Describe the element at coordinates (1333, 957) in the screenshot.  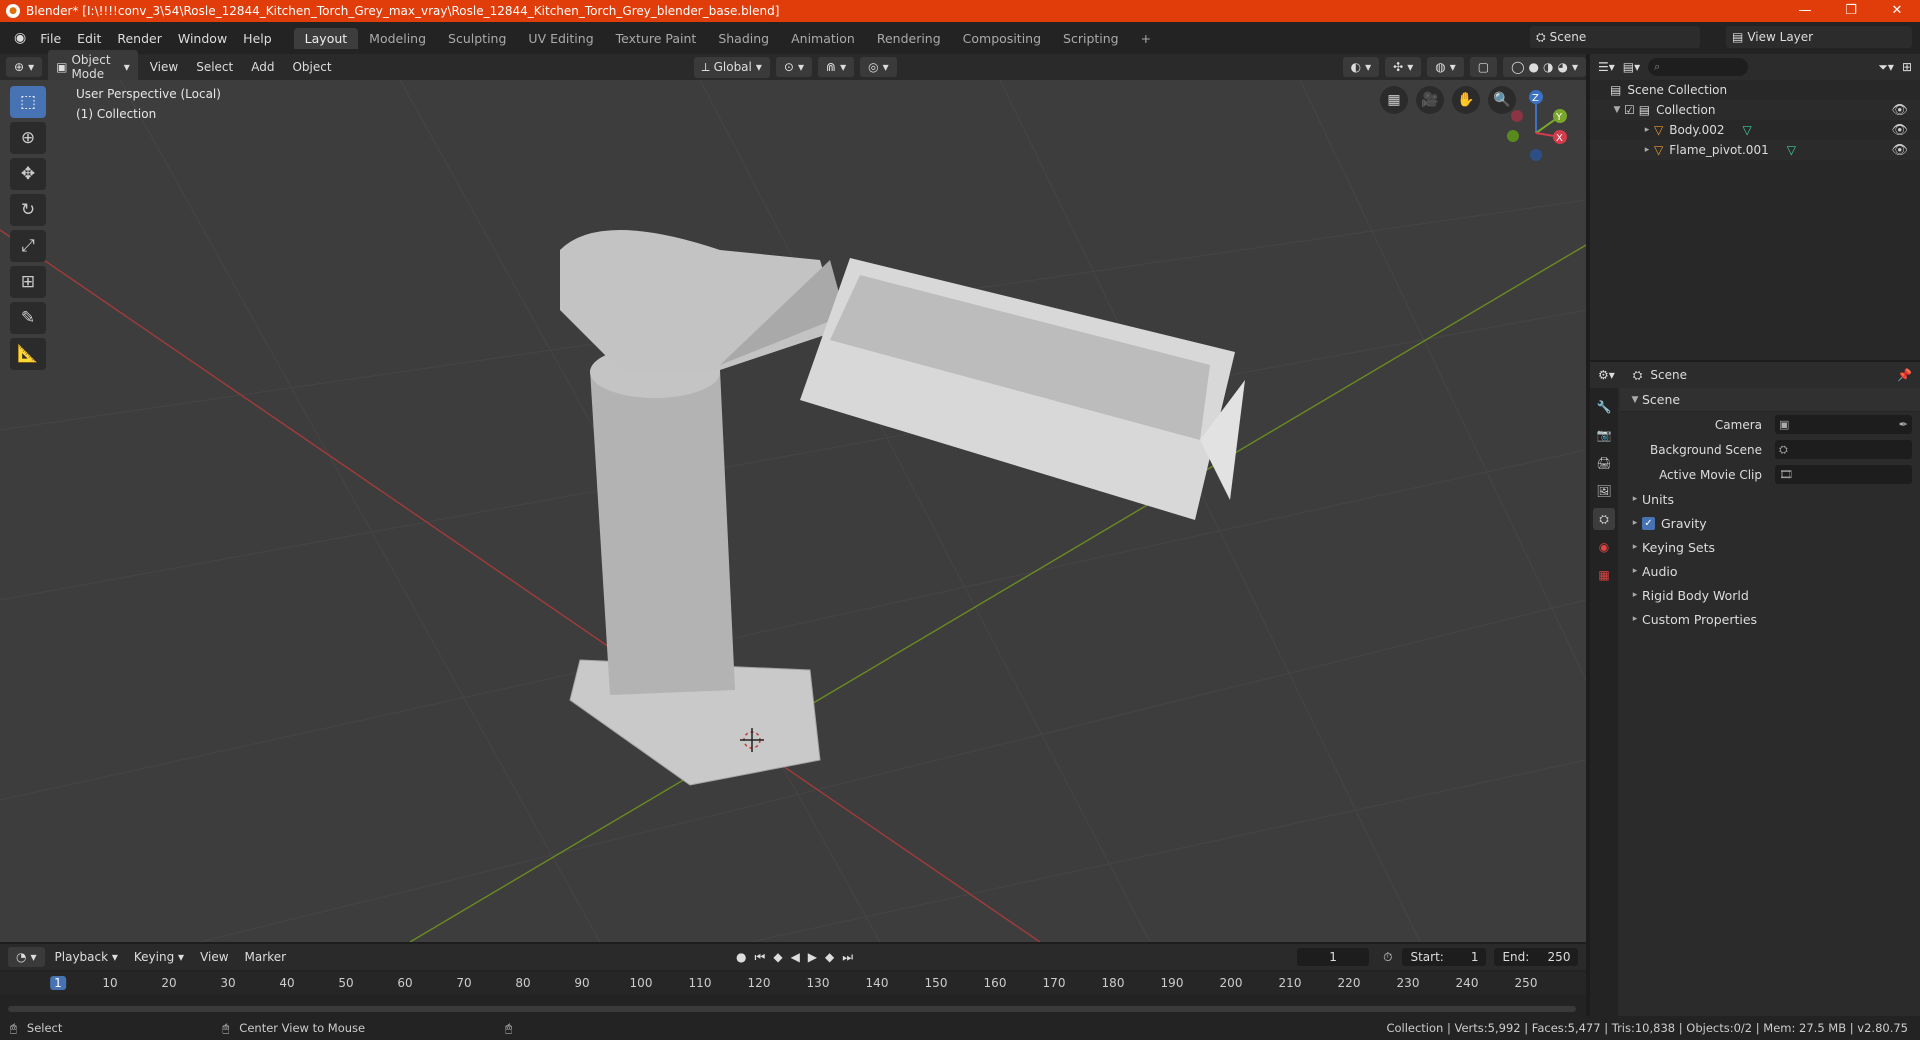
I see `current-frame-field: 1` at that location.